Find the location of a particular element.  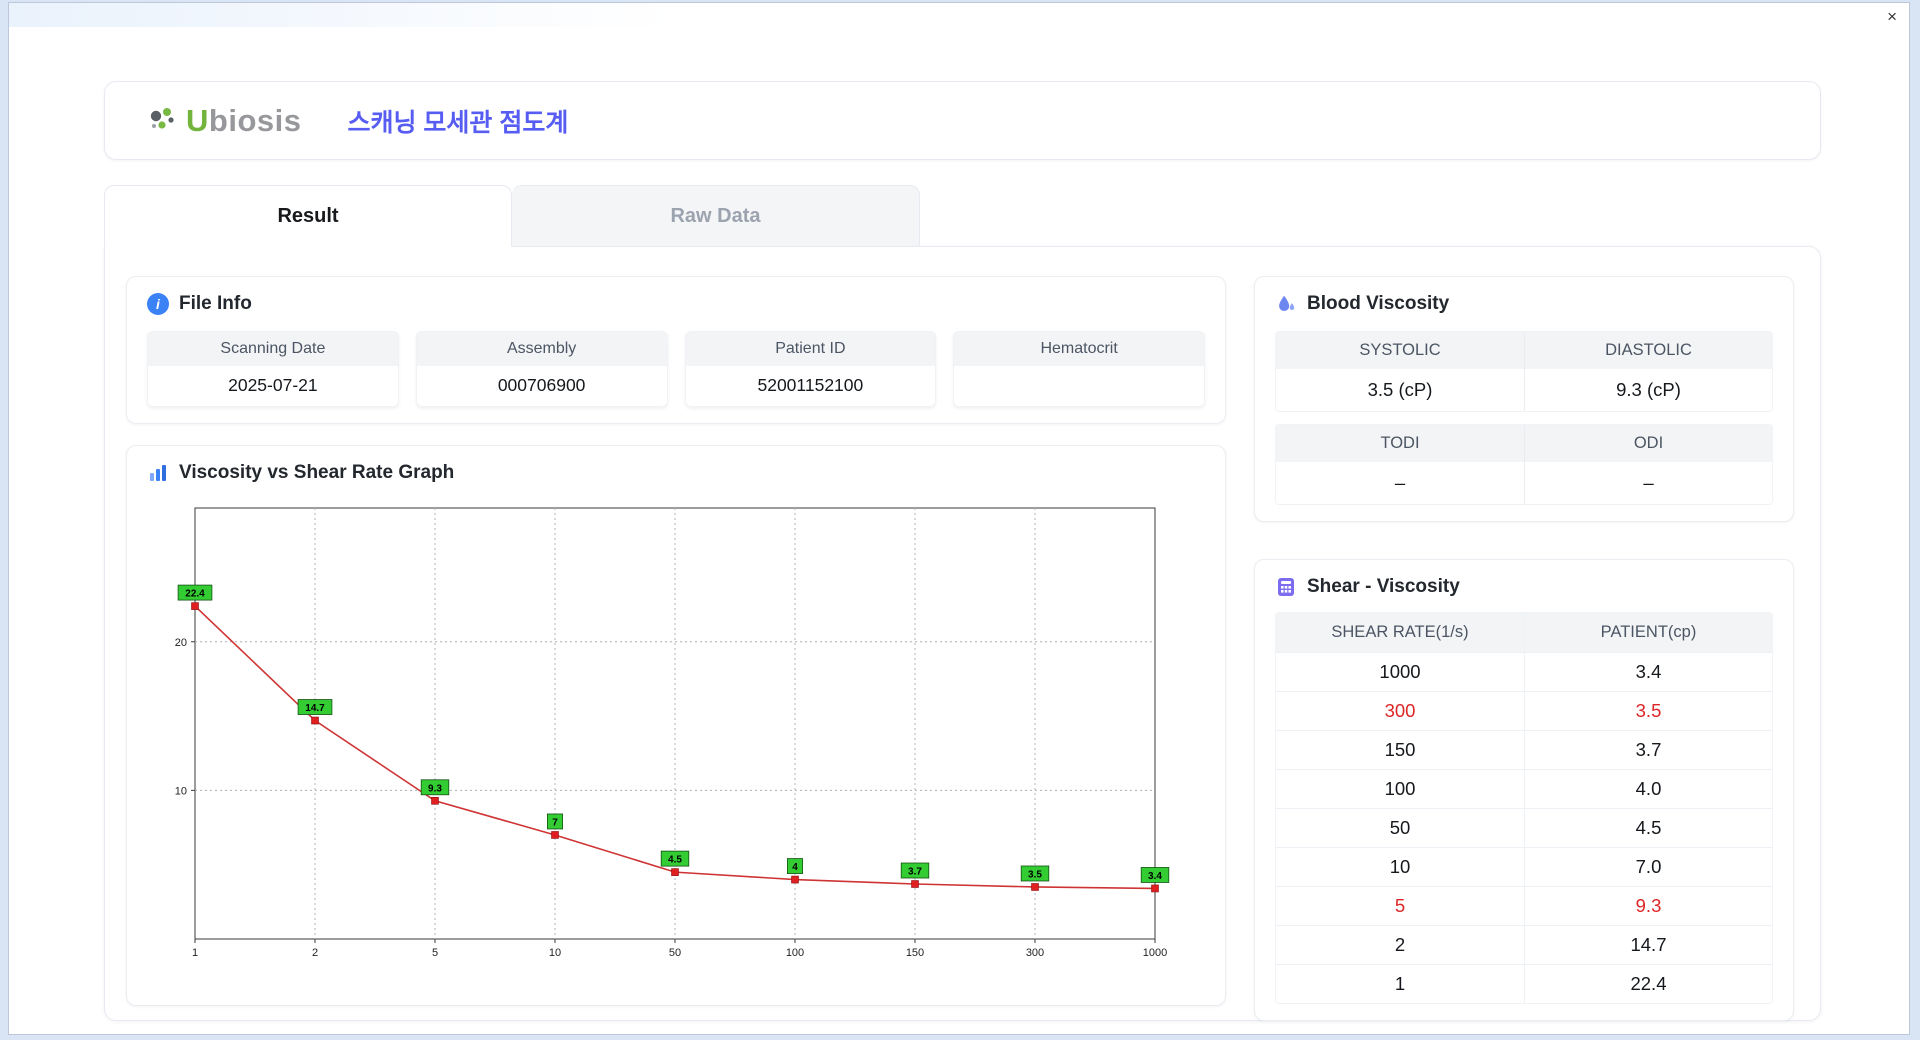

metric-label: TODI is located at coordinates (1400, 443).